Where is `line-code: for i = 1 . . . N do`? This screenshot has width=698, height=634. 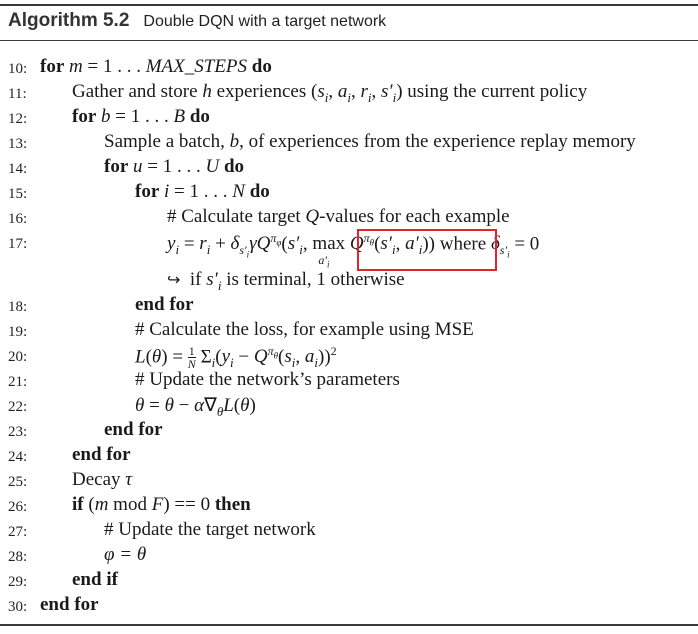 line-code: for i = 1 . . . N do is located at coordinates (202, 191).